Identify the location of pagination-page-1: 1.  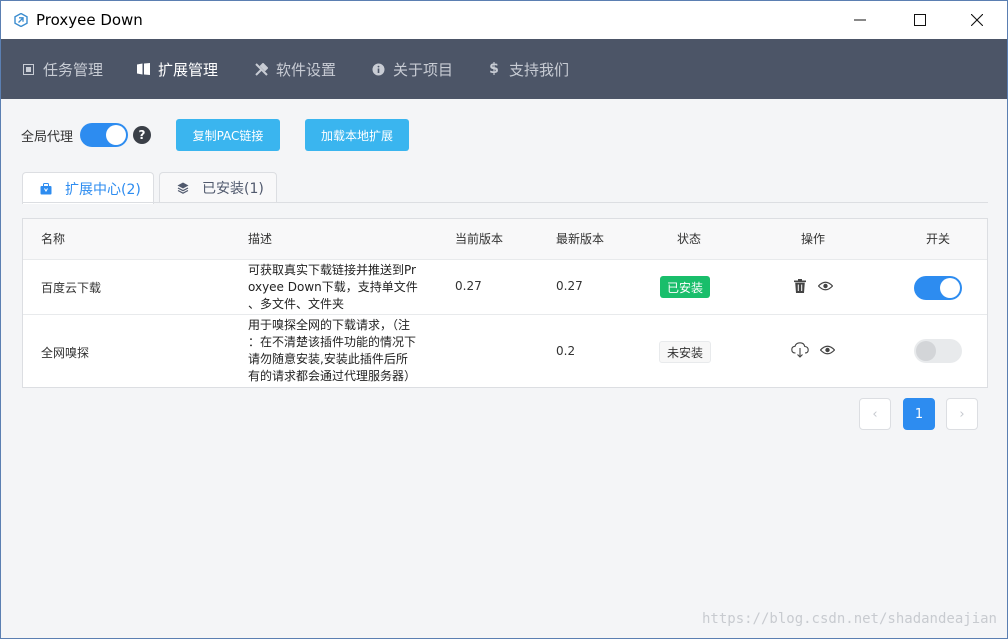
(919, 414).